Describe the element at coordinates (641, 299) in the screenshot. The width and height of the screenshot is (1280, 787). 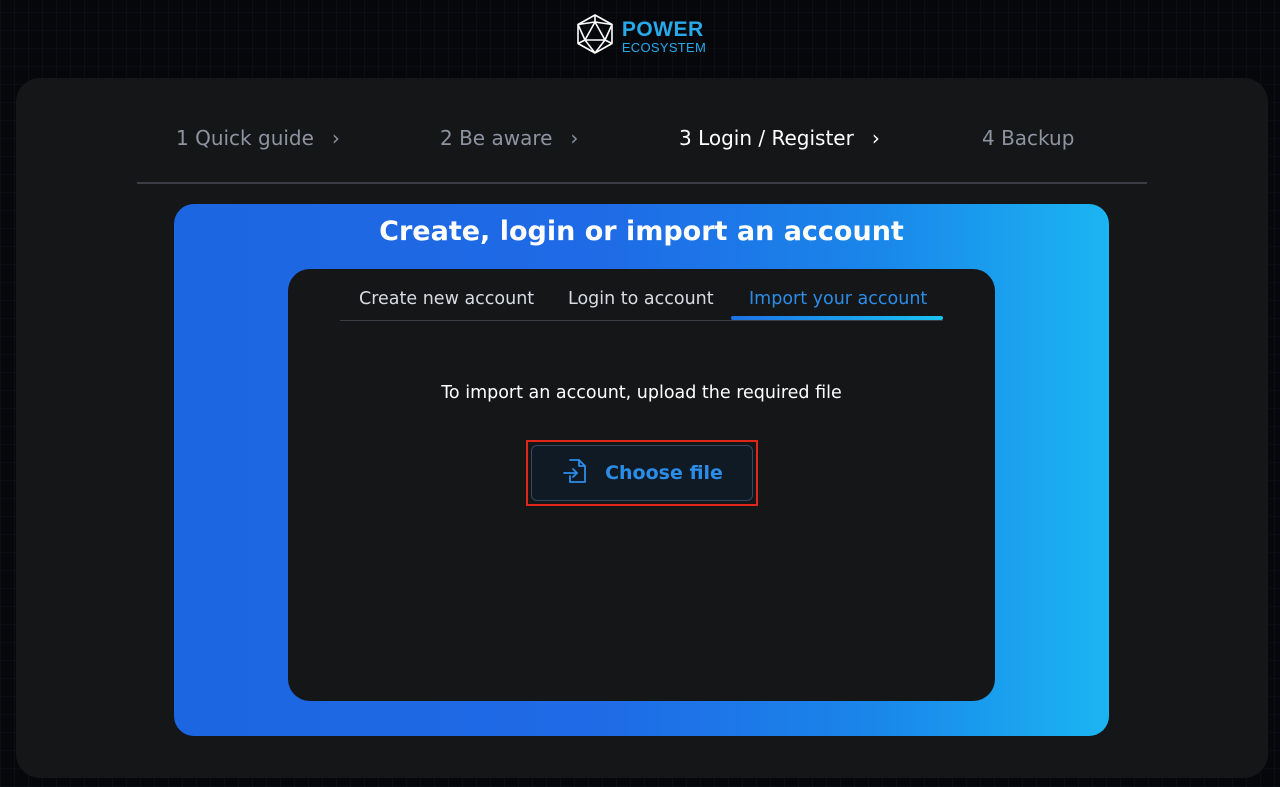
I see `tab-login-to-account: Login to account` at that location.